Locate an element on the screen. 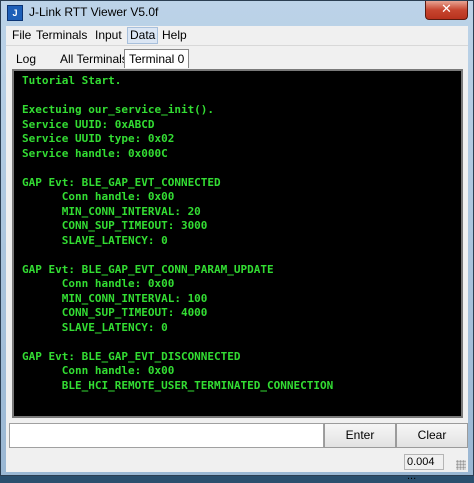  tab-terminal-0: Terminal 0 is located at coordinates (157, 58).